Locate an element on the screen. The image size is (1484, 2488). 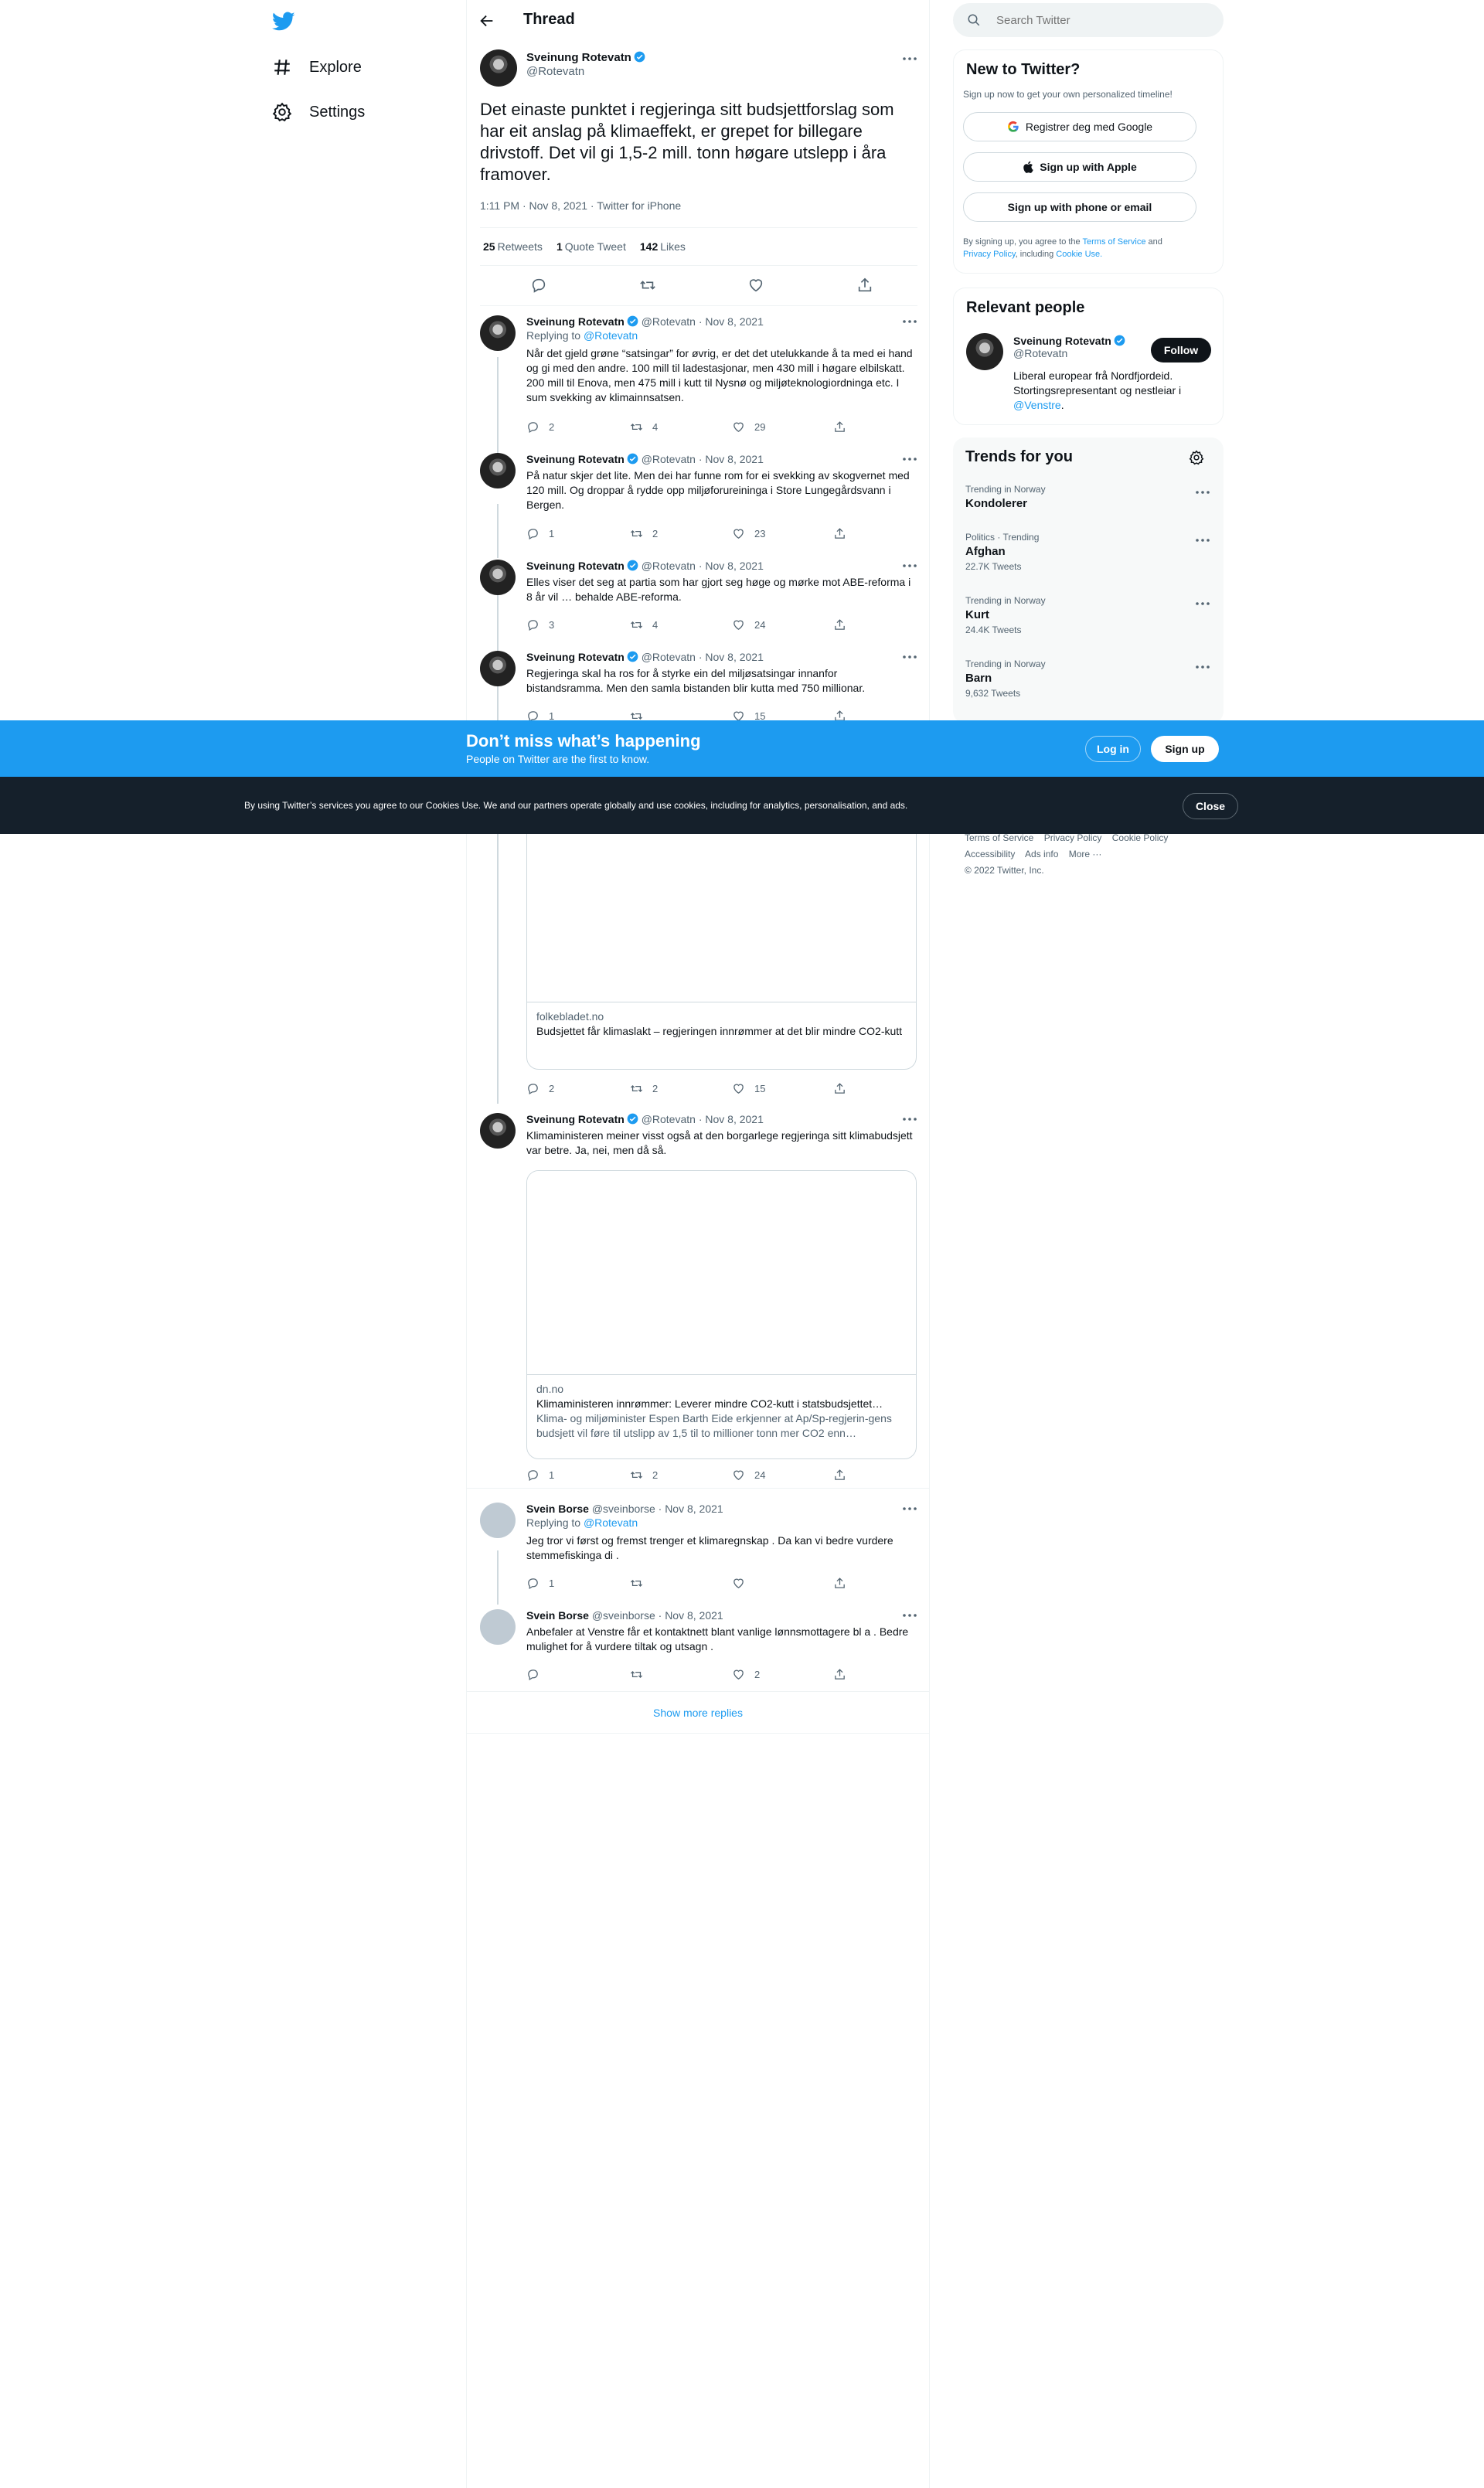
quotes-stat: 1 Quote Tweet is located at coordinates (591, 246).